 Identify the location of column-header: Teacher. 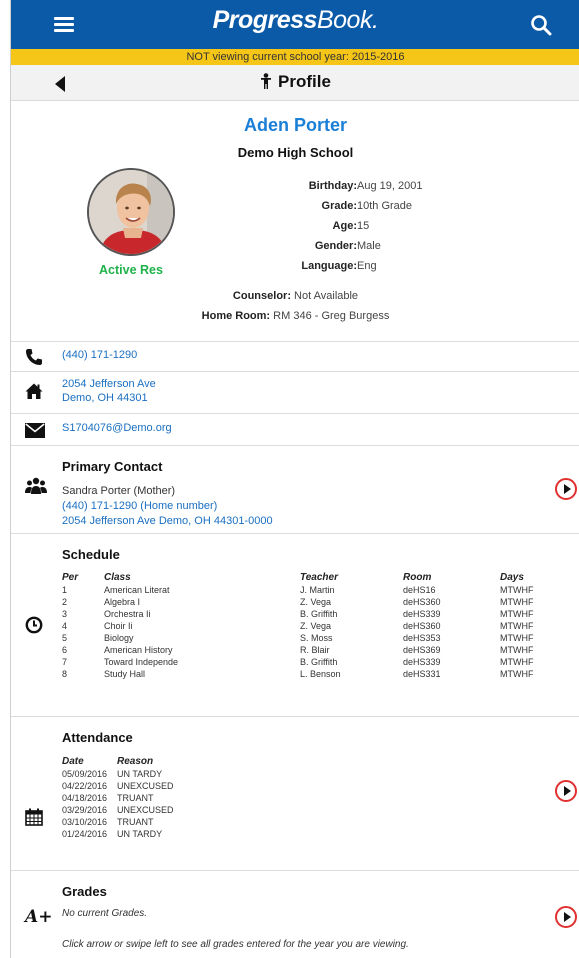
(319, 577).